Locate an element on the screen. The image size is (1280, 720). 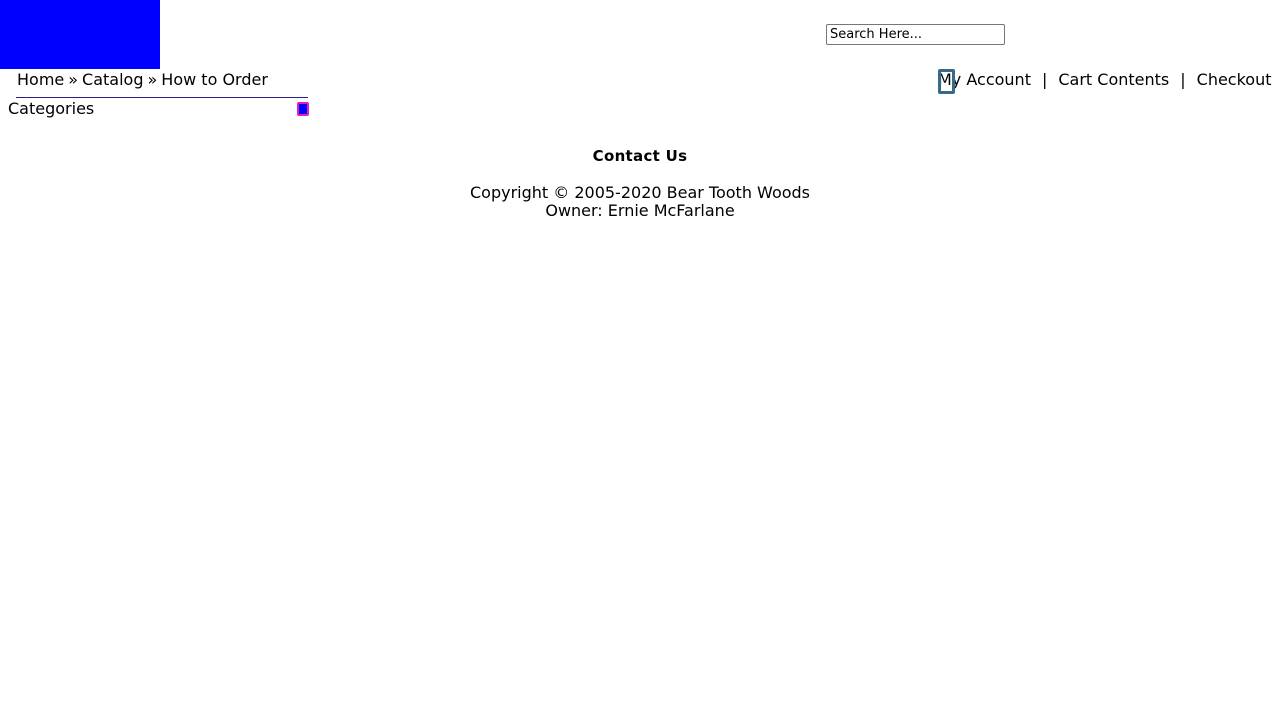
owner-text: Owner: Ernie McFarlane is located at coordinates (640, 210).